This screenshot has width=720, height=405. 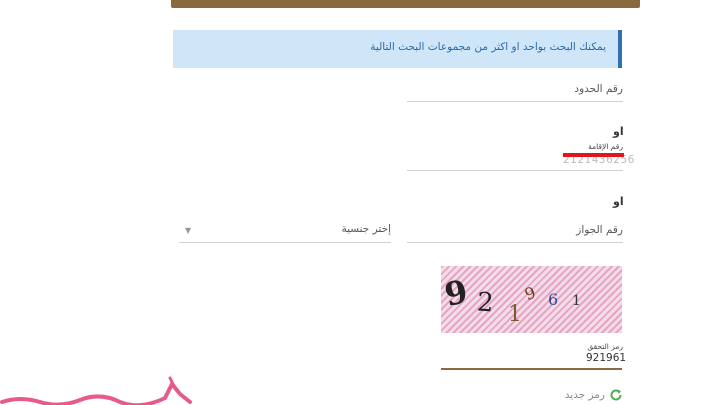 What do you see at coordinates (593, 155) in the screenshot?
I see `redaction-mark` at bounding box center [593, 155].